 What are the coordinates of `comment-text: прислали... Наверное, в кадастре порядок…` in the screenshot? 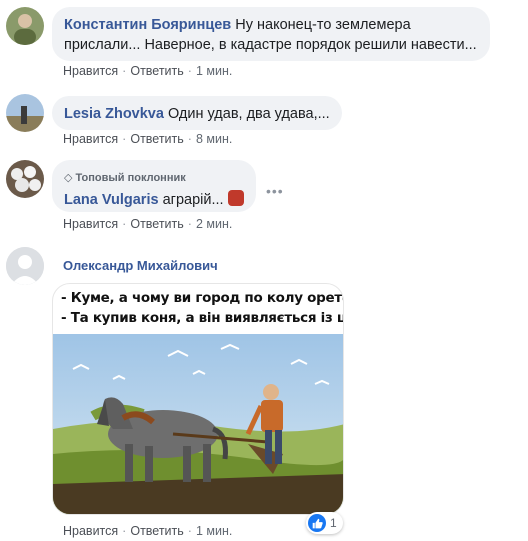 It's located at (270, 45).